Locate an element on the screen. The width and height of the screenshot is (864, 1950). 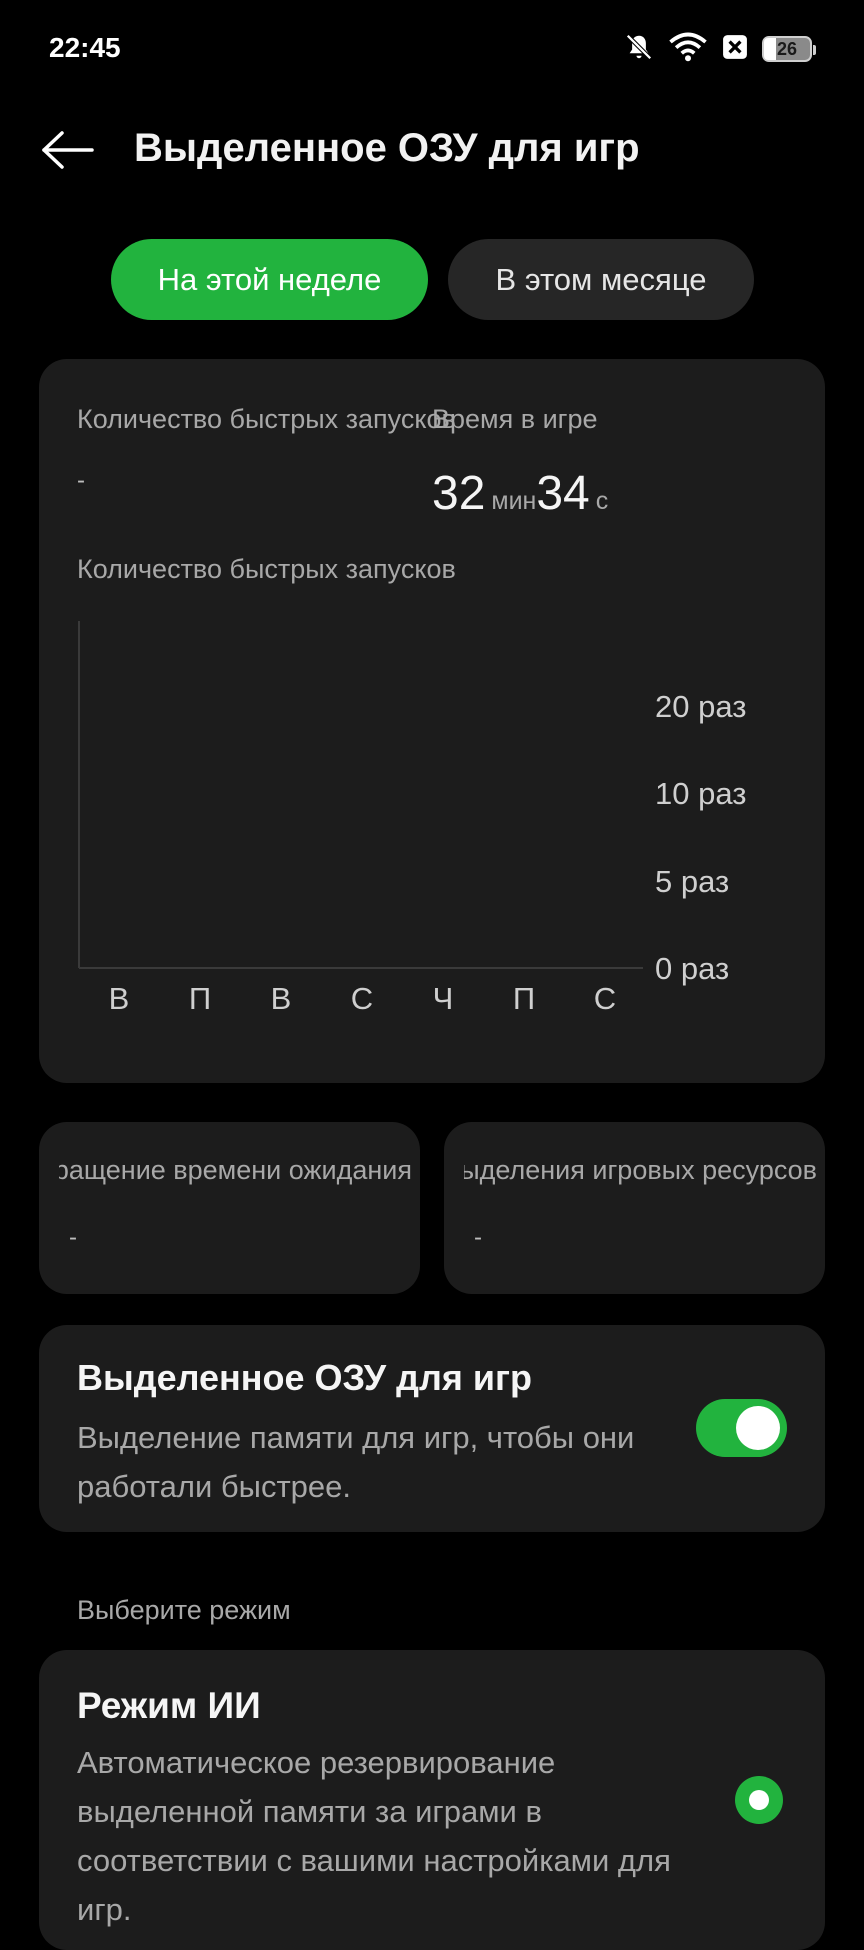
chart-y-tick-2: 10 раз is located at coordinates (700, 793).